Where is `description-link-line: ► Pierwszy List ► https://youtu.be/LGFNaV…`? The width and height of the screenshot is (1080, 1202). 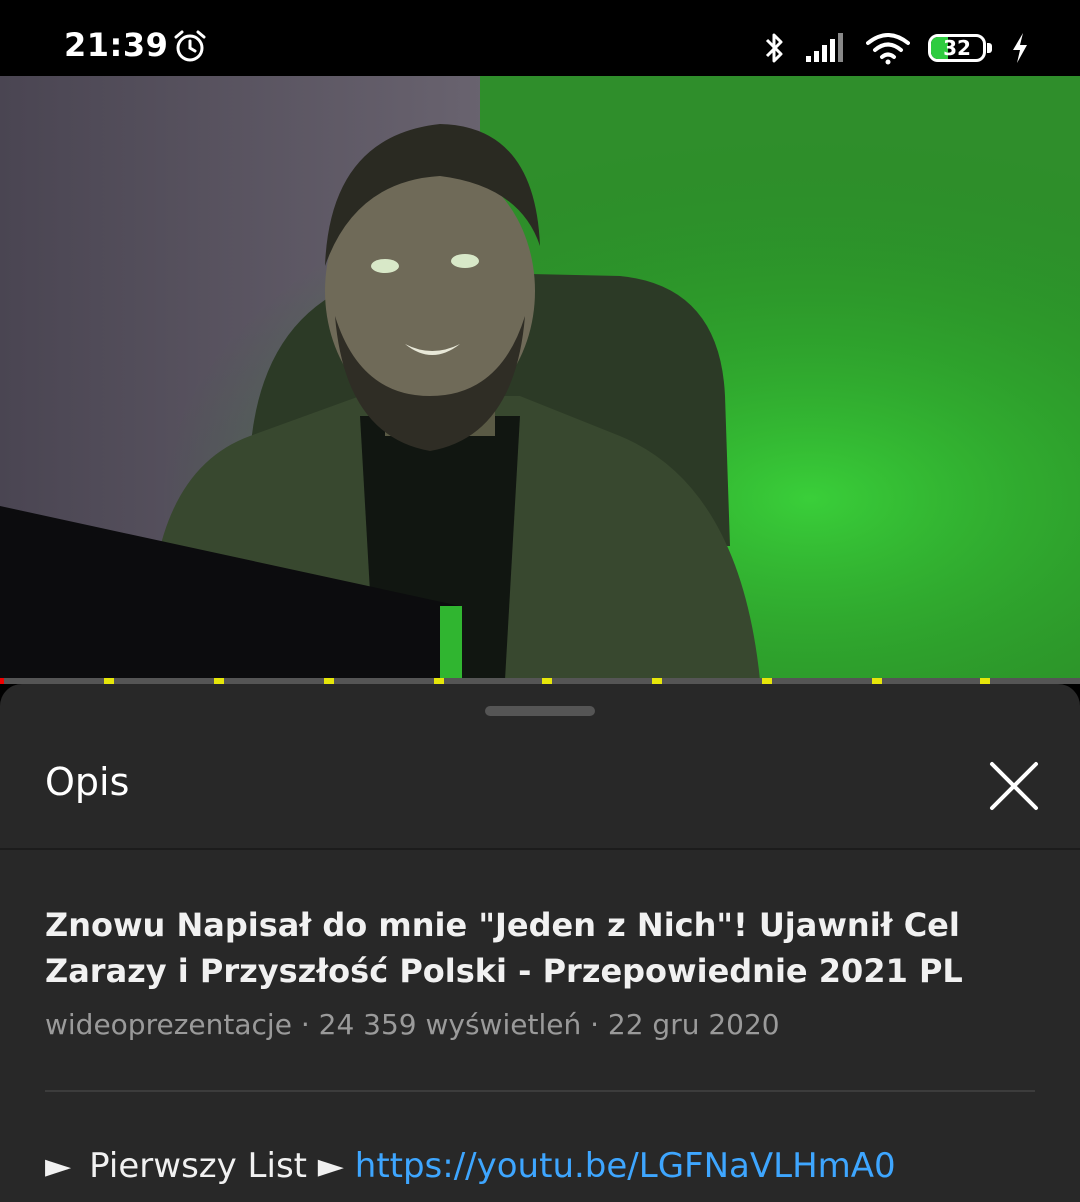
description-link-line: ► Pierwszy List ► https://youtu.be/LGFNaV… is located at coordinates (470, 1166).